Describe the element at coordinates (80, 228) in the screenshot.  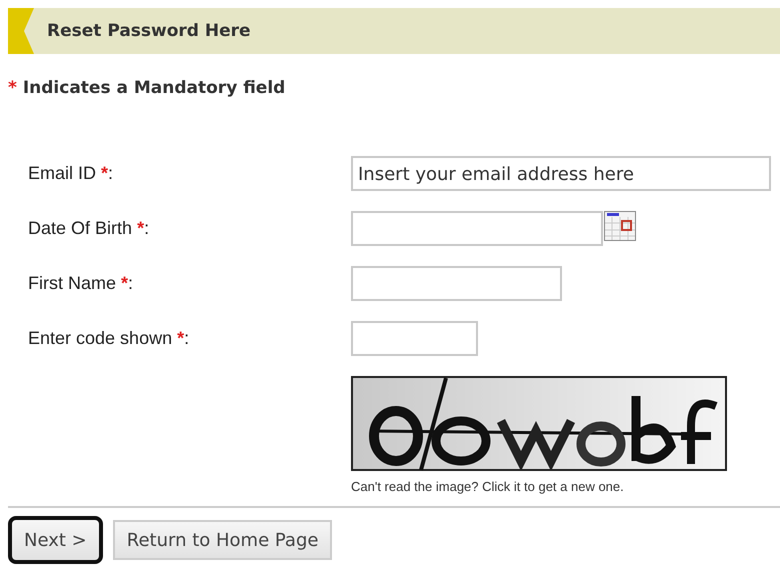
I see `field-label: Date Of Birth` at that location.